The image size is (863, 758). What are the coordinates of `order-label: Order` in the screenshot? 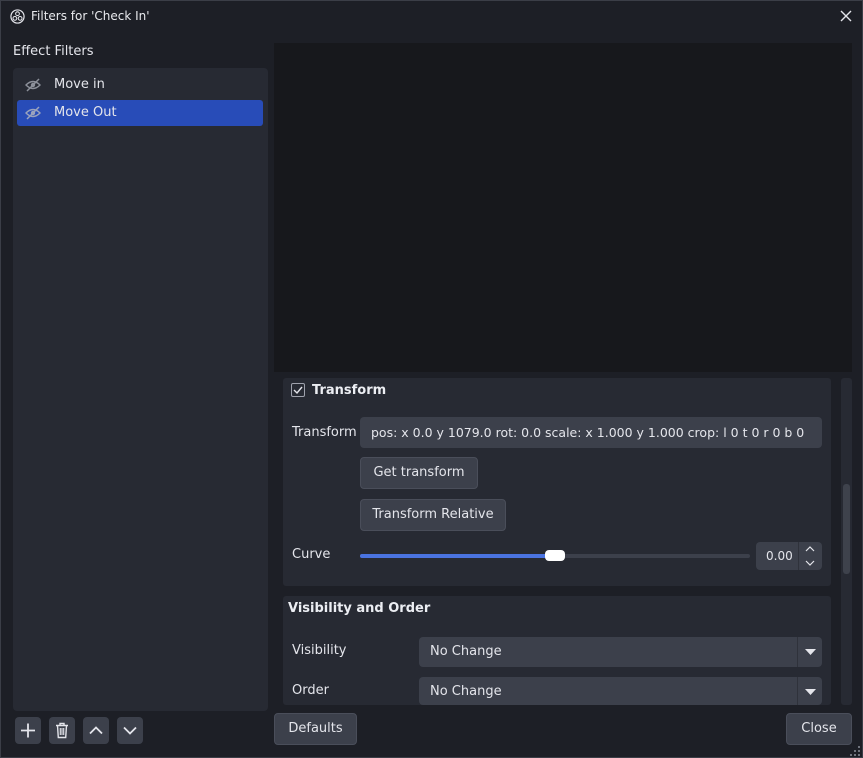 It's located at (310, 690).